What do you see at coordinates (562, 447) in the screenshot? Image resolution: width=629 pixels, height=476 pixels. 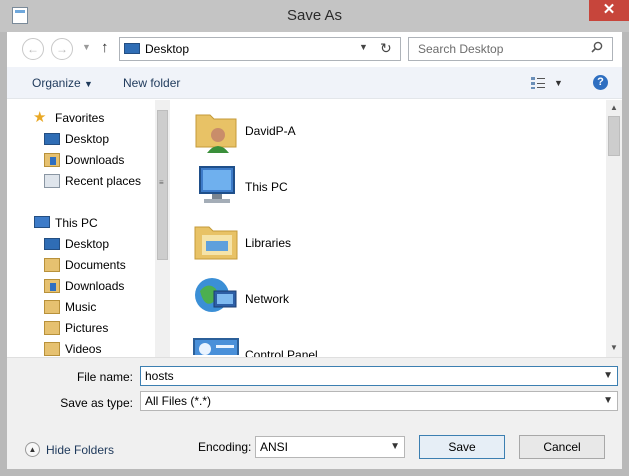 I see `cancel-button: Cancel` at bounding box center [562, 447].